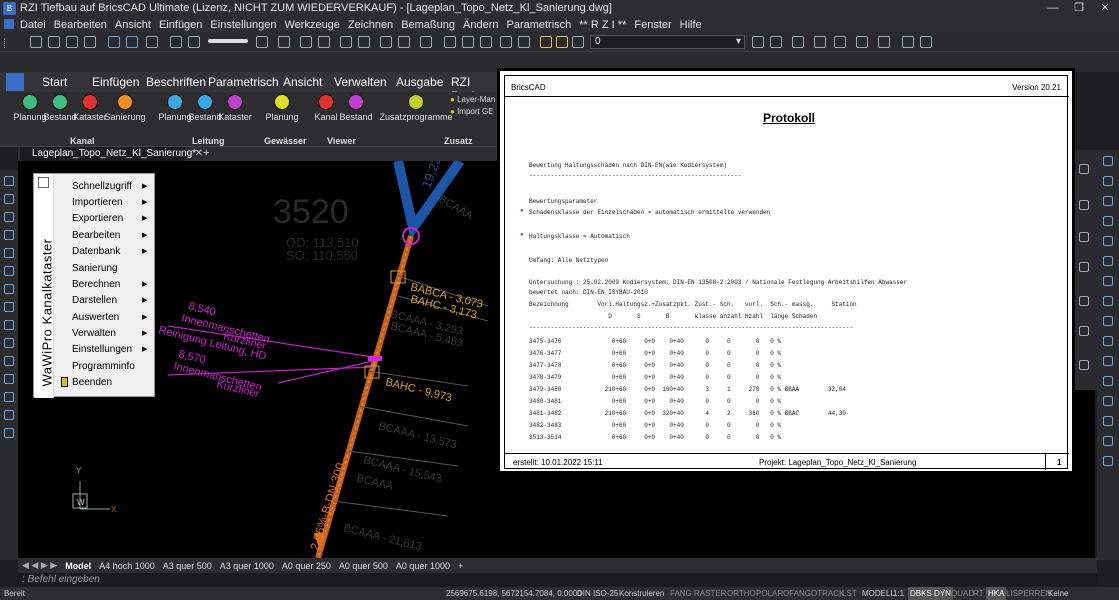 The width and height of the screenshot is (1119, 600). Describe the element at coordinates (741, 593) in the screenshot. I see `status-ortho: ORTHO` at that location.